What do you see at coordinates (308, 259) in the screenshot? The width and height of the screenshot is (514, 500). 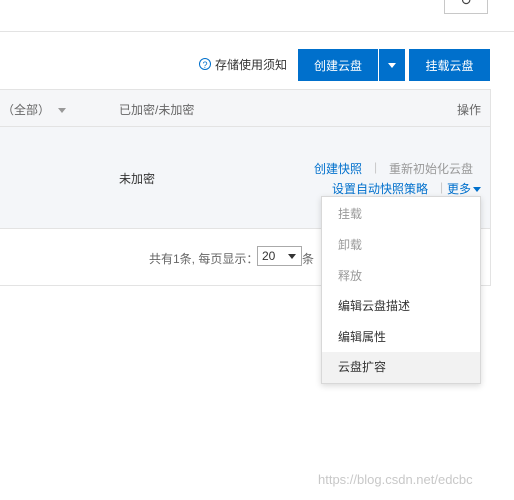 I see `pagination-unit: 条` at bounding box center [308, 259].